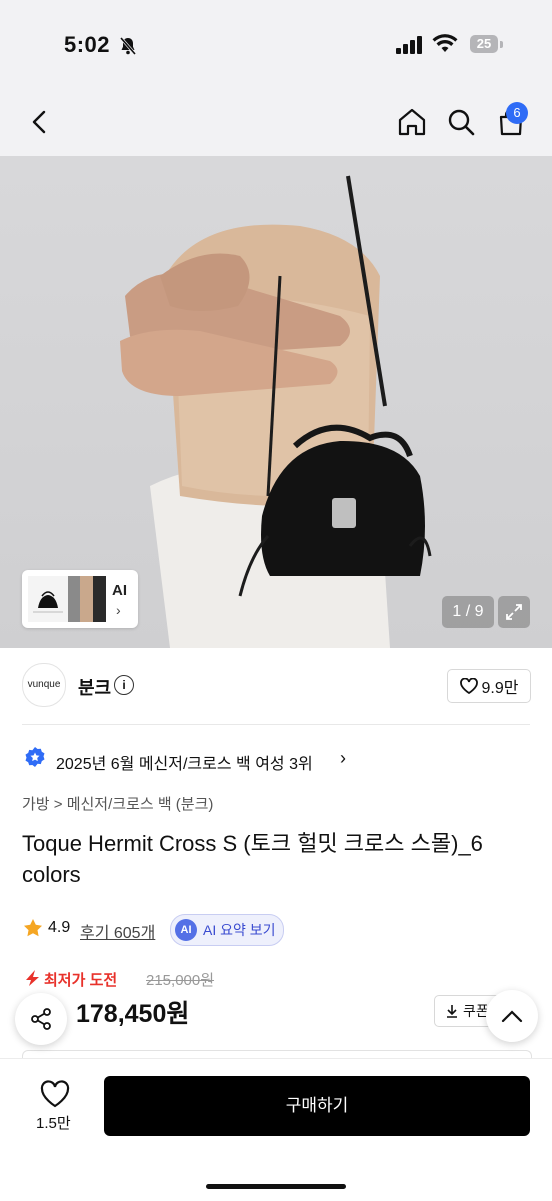 Image resolution: width=552 pixels, height=1201 pixels. What do you see at coordinates (118, 610) in the screenshot?
I see `thumbnail-chevron-icon: ›` at bounding box center [118, 610].